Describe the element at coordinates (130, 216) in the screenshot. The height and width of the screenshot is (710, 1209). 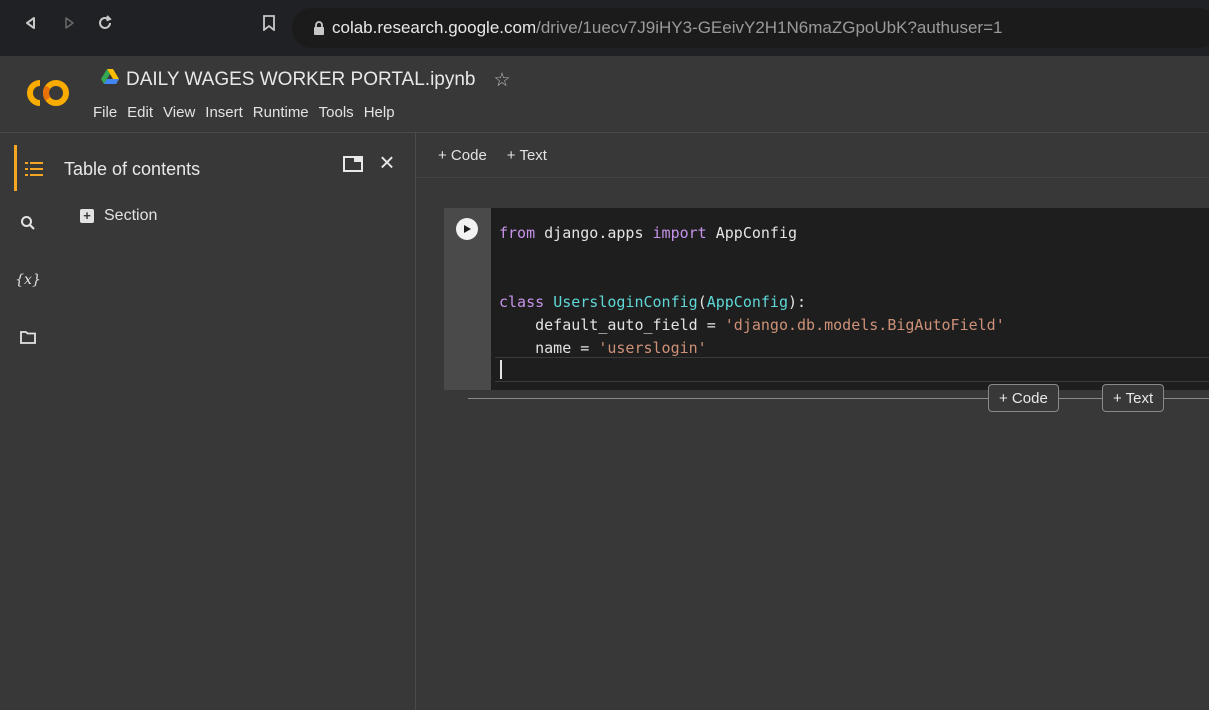
I see `toc-section-label: Section` at that location.